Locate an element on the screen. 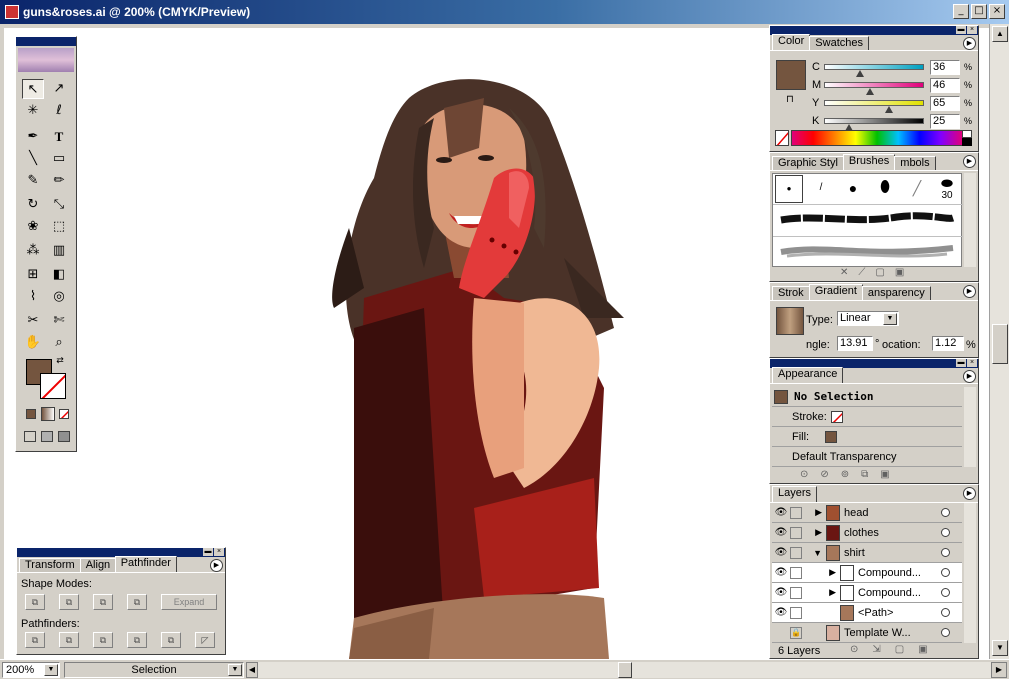  none-mode-icon is located at coordinates (64, 414).